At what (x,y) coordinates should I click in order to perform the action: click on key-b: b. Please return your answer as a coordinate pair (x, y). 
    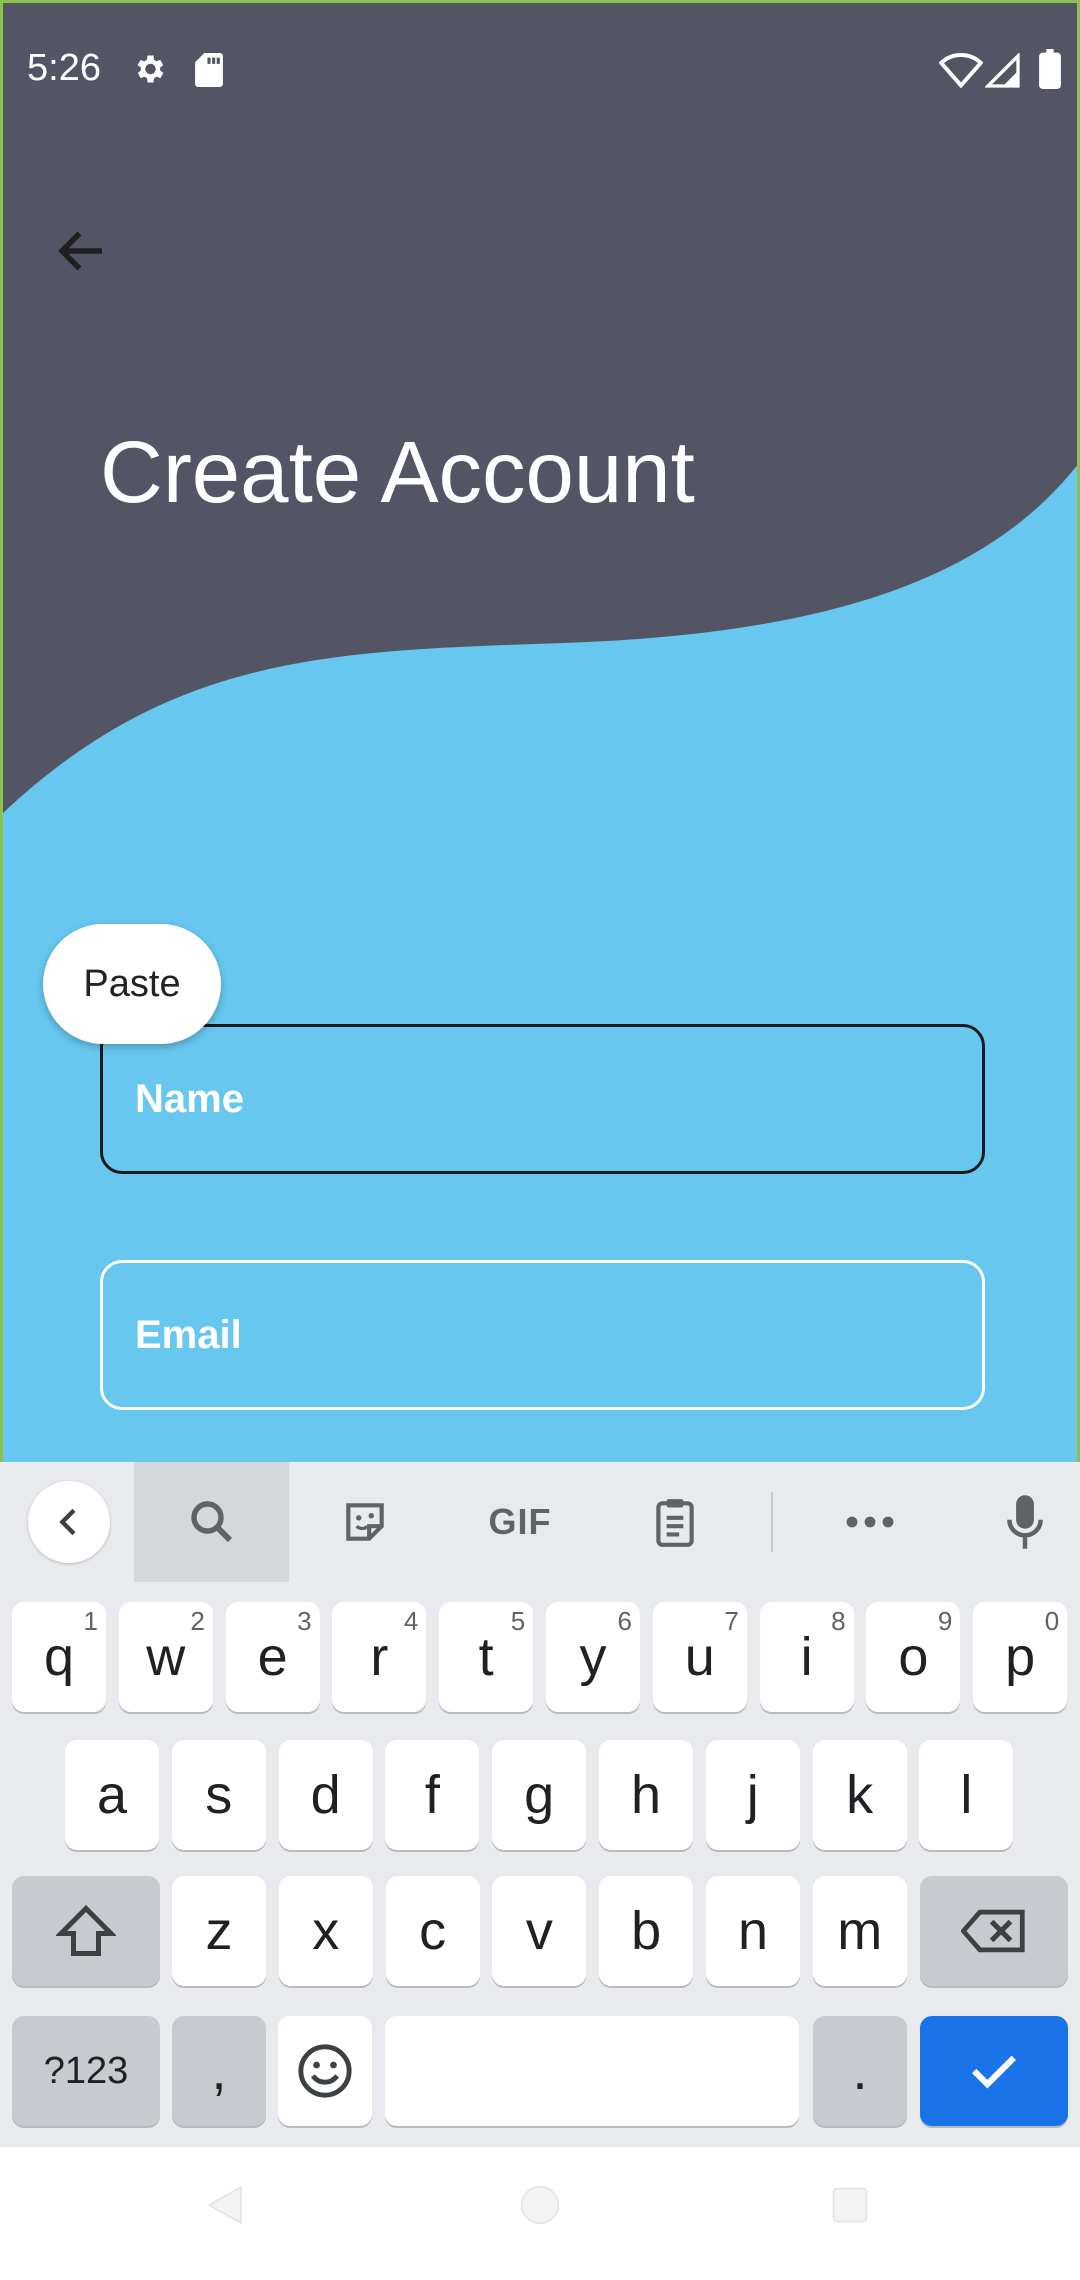
    Looking at the image, I should click on (646, 1931).